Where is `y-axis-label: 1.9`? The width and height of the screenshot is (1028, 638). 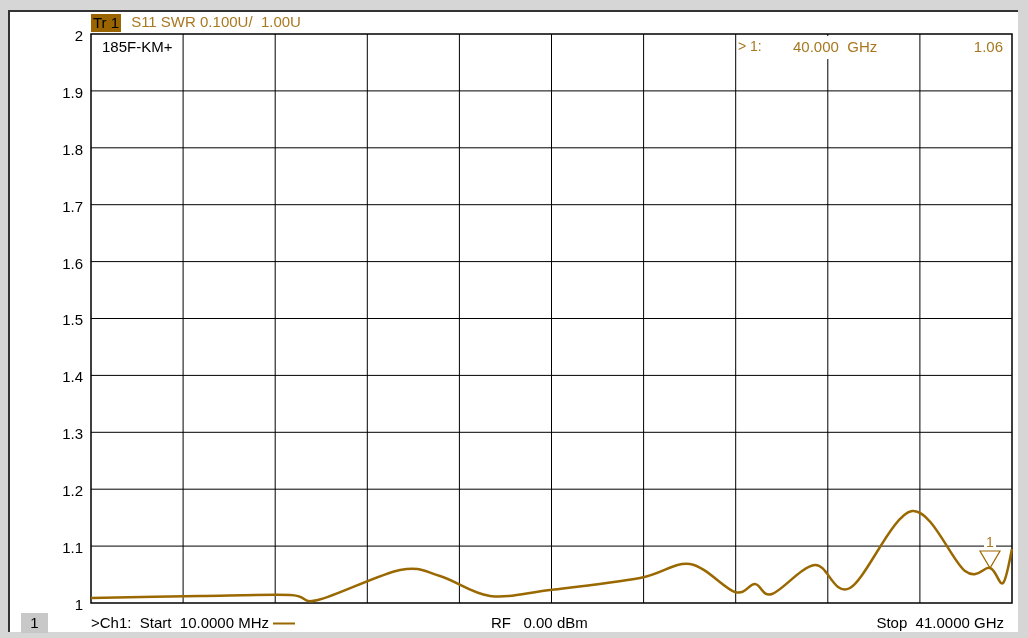
y-axis-label: 1.9 is located at coordinates (72, 92).